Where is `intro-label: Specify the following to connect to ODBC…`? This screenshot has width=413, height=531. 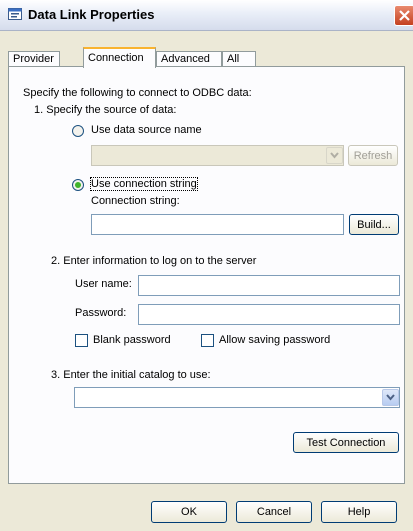
intro-label: Specify the following to connect to ODBC… is located at coordinates (137, 93).